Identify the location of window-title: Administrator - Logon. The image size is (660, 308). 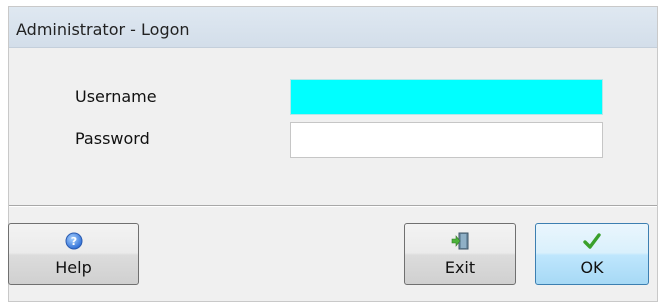
(103, 29).